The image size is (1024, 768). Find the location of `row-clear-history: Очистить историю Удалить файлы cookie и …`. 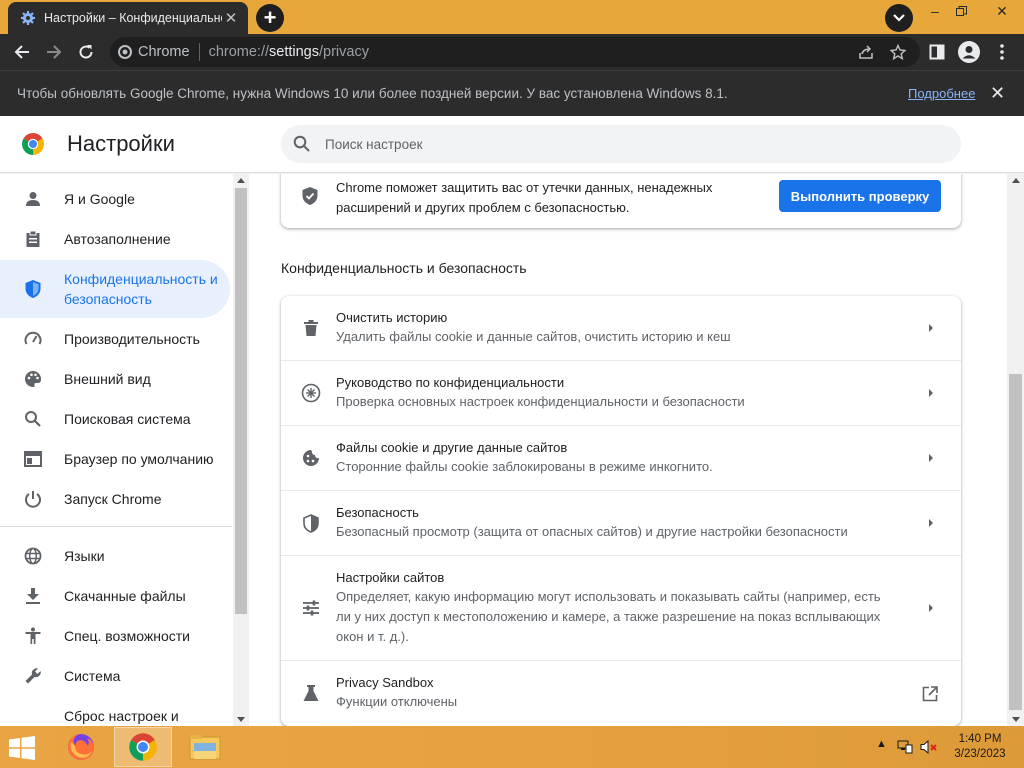

row-clear-history: Очистить историю Удалить файлы cookie и … is located at coordinates (621, 328).